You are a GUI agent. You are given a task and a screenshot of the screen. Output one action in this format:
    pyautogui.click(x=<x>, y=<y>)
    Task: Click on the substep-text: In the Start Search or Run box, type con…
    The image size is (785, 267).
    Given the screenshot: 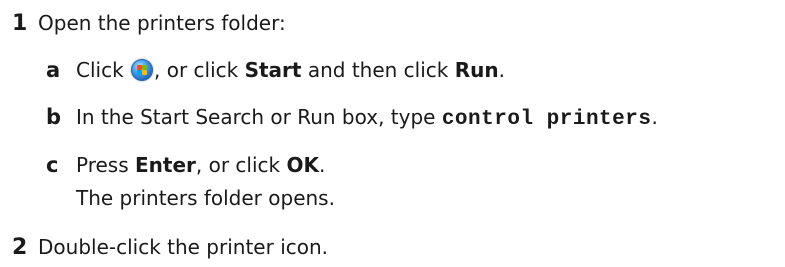 What is the action you would take?
    pyautogui.click(x=367, y=118)
    